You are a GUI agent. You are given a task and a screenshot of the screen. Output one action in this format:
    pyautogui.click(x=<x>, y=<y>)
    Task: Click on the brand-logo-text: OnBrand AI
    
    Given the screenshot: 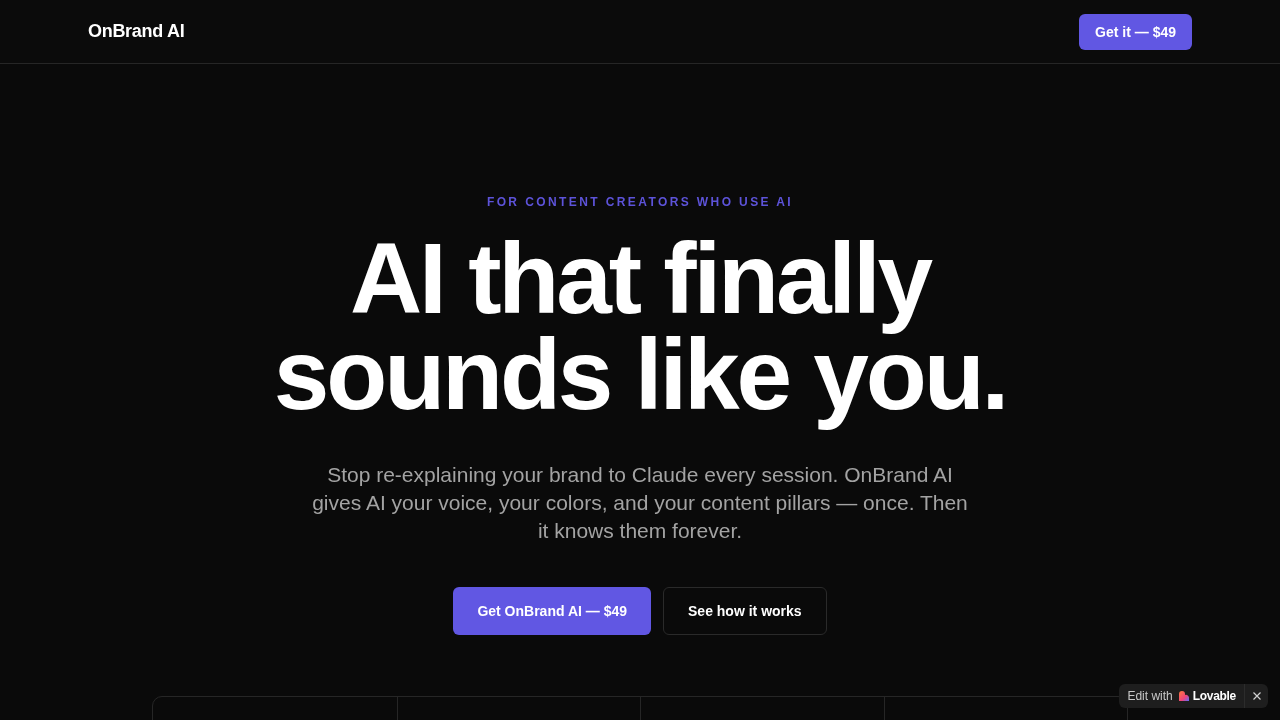 What is the action you would take?
    pyautogui.click(x=136, y=31)
    